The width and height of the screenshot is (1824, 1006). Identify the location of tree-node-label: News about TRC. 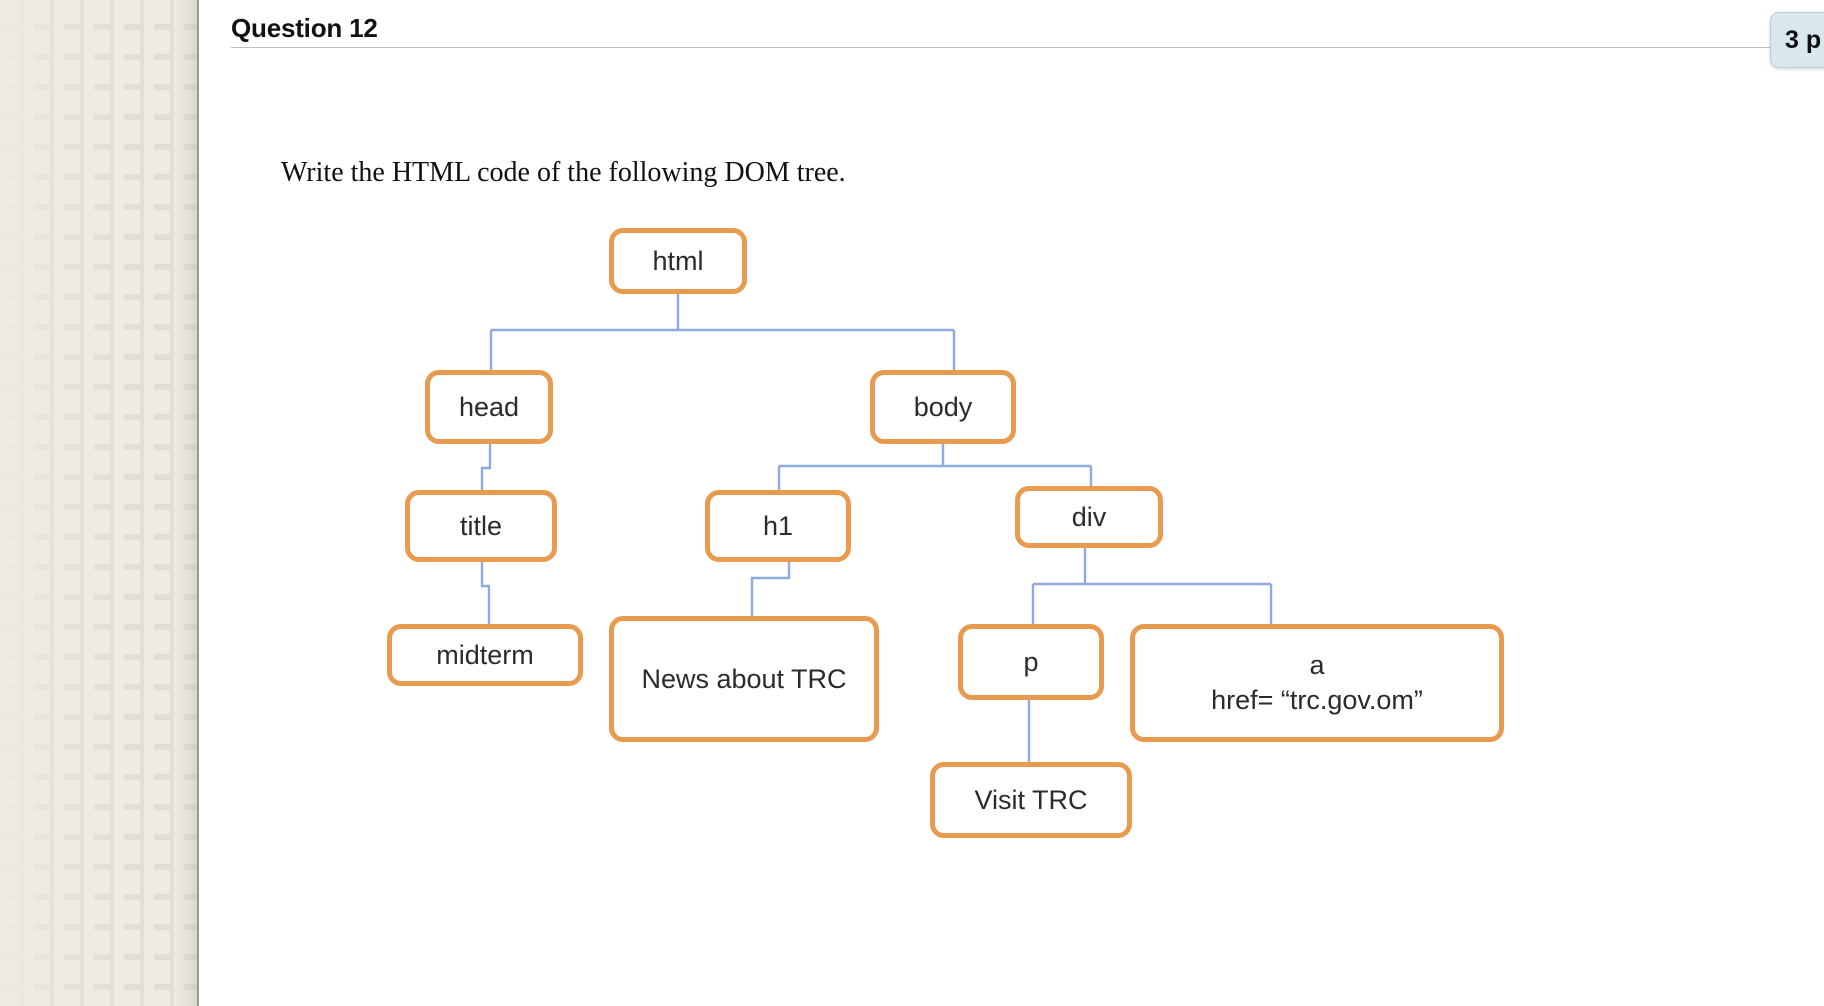
(744, 678).